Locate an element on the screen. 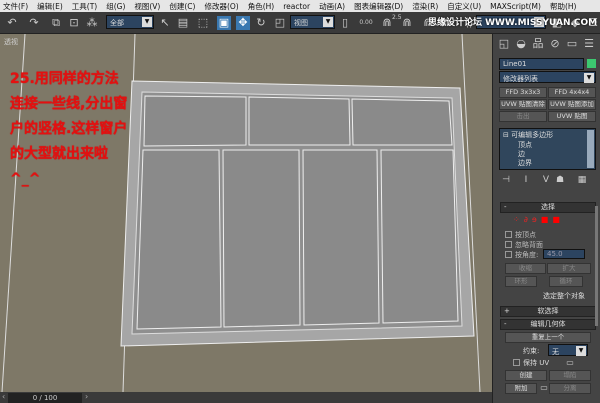 Image resolution: width=600 pixels, height=403 pixels. by-vertex-checkbox is located at coordinates (508, 234).